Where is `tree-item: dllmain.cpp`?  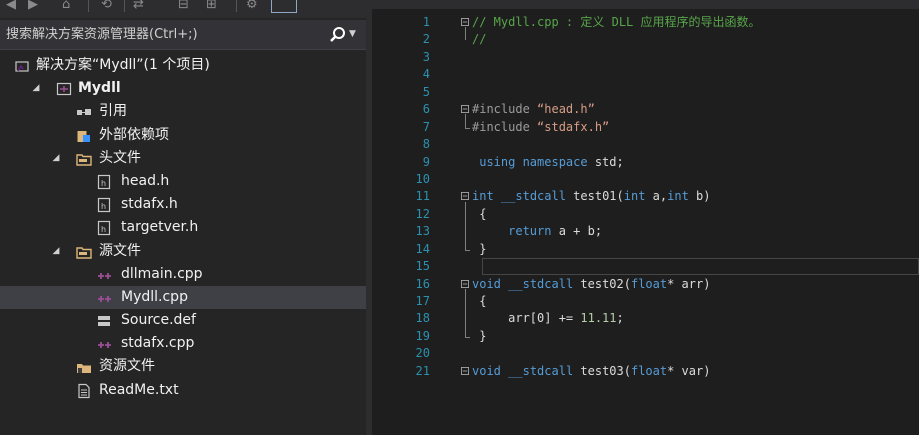
tree-item: dllmain.cpp is located at coordinates (183, 274).